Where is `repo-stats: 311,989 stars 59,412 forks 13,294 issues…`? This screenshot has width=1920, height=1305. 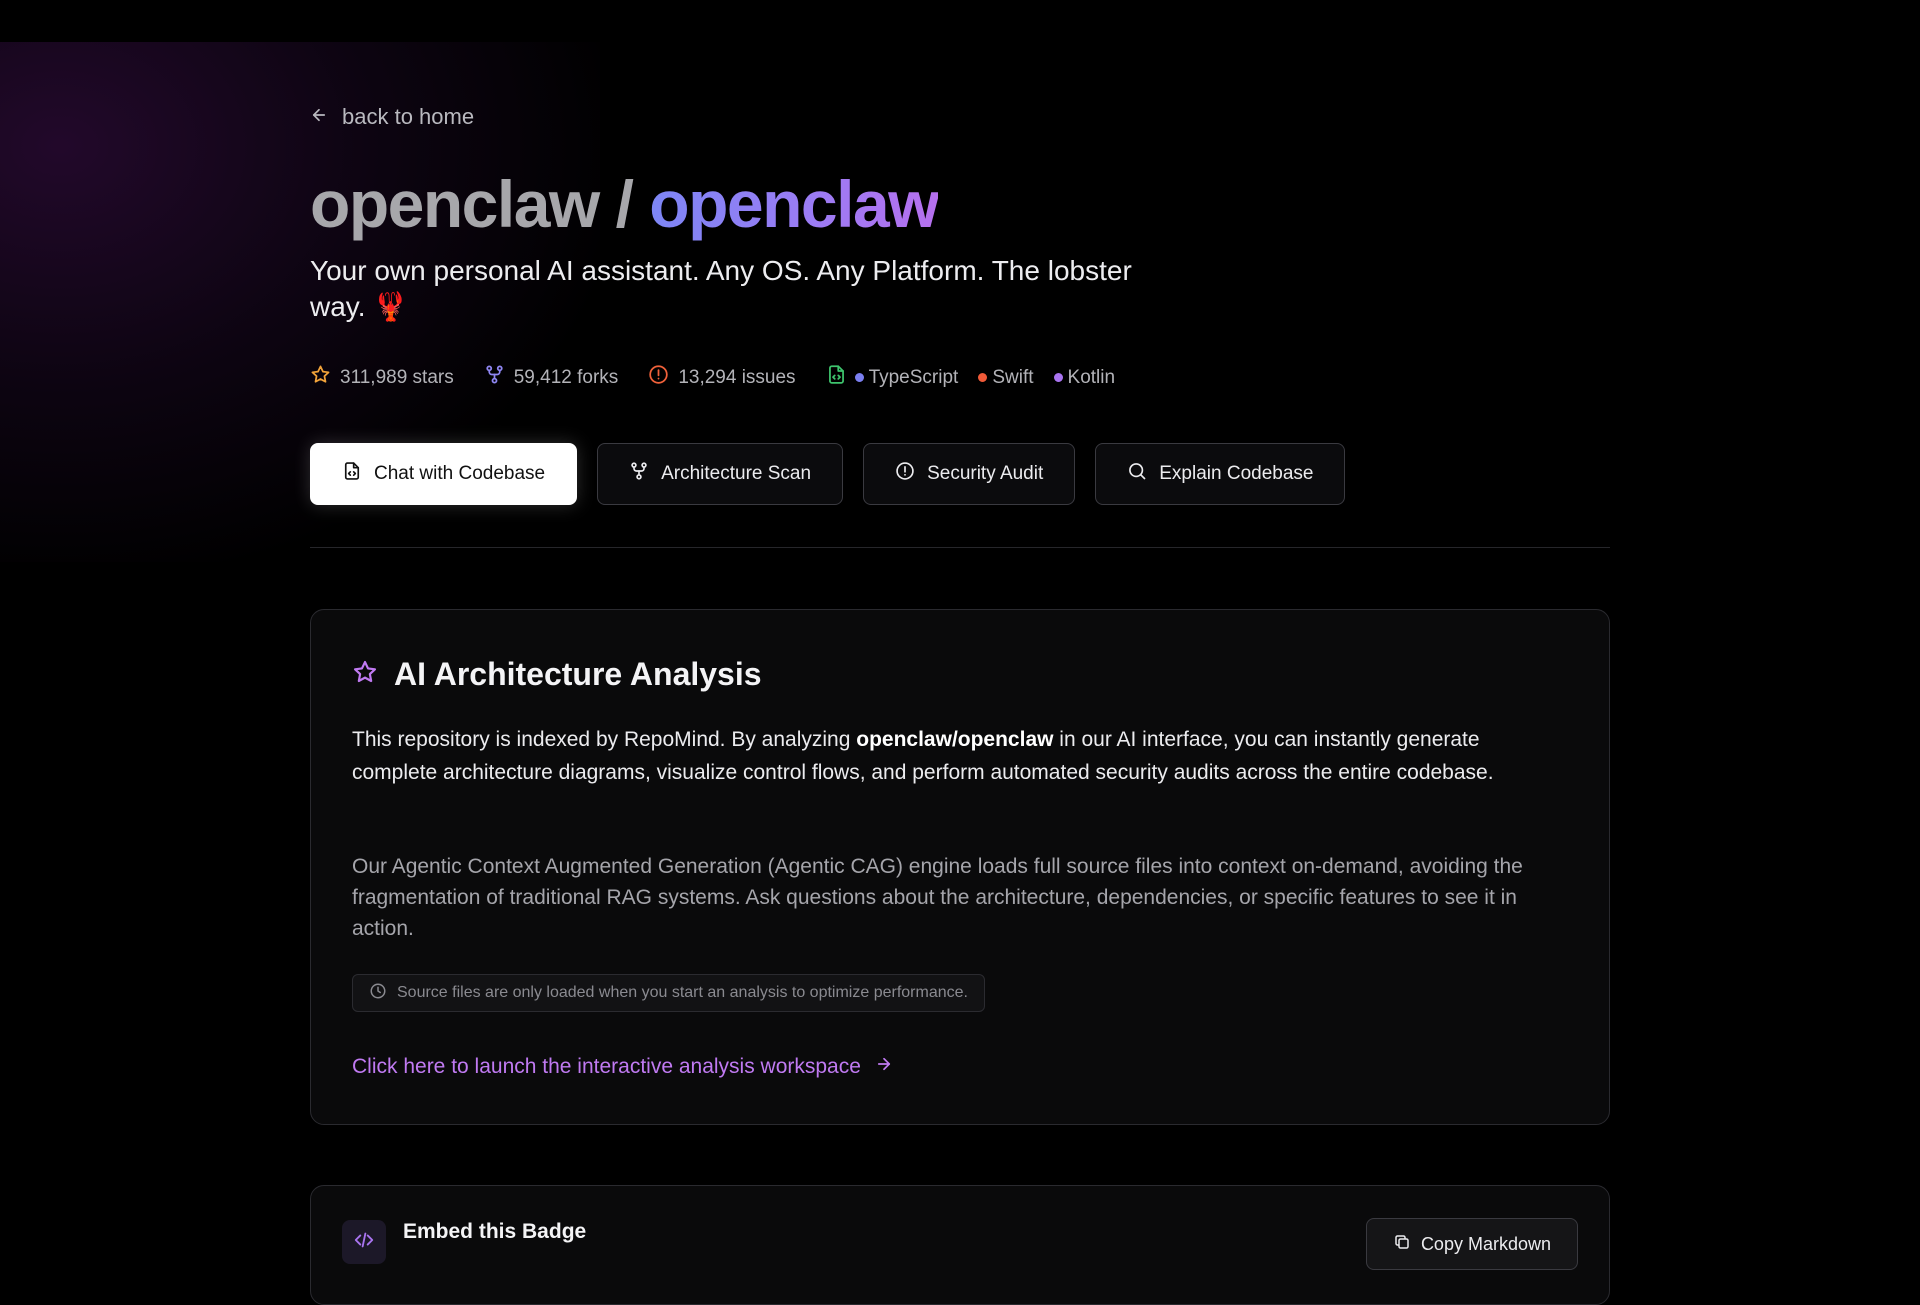
repo-stats: 311,989 stars 59,412 forks 13,294 issues… is located at coordinates (718, 377).